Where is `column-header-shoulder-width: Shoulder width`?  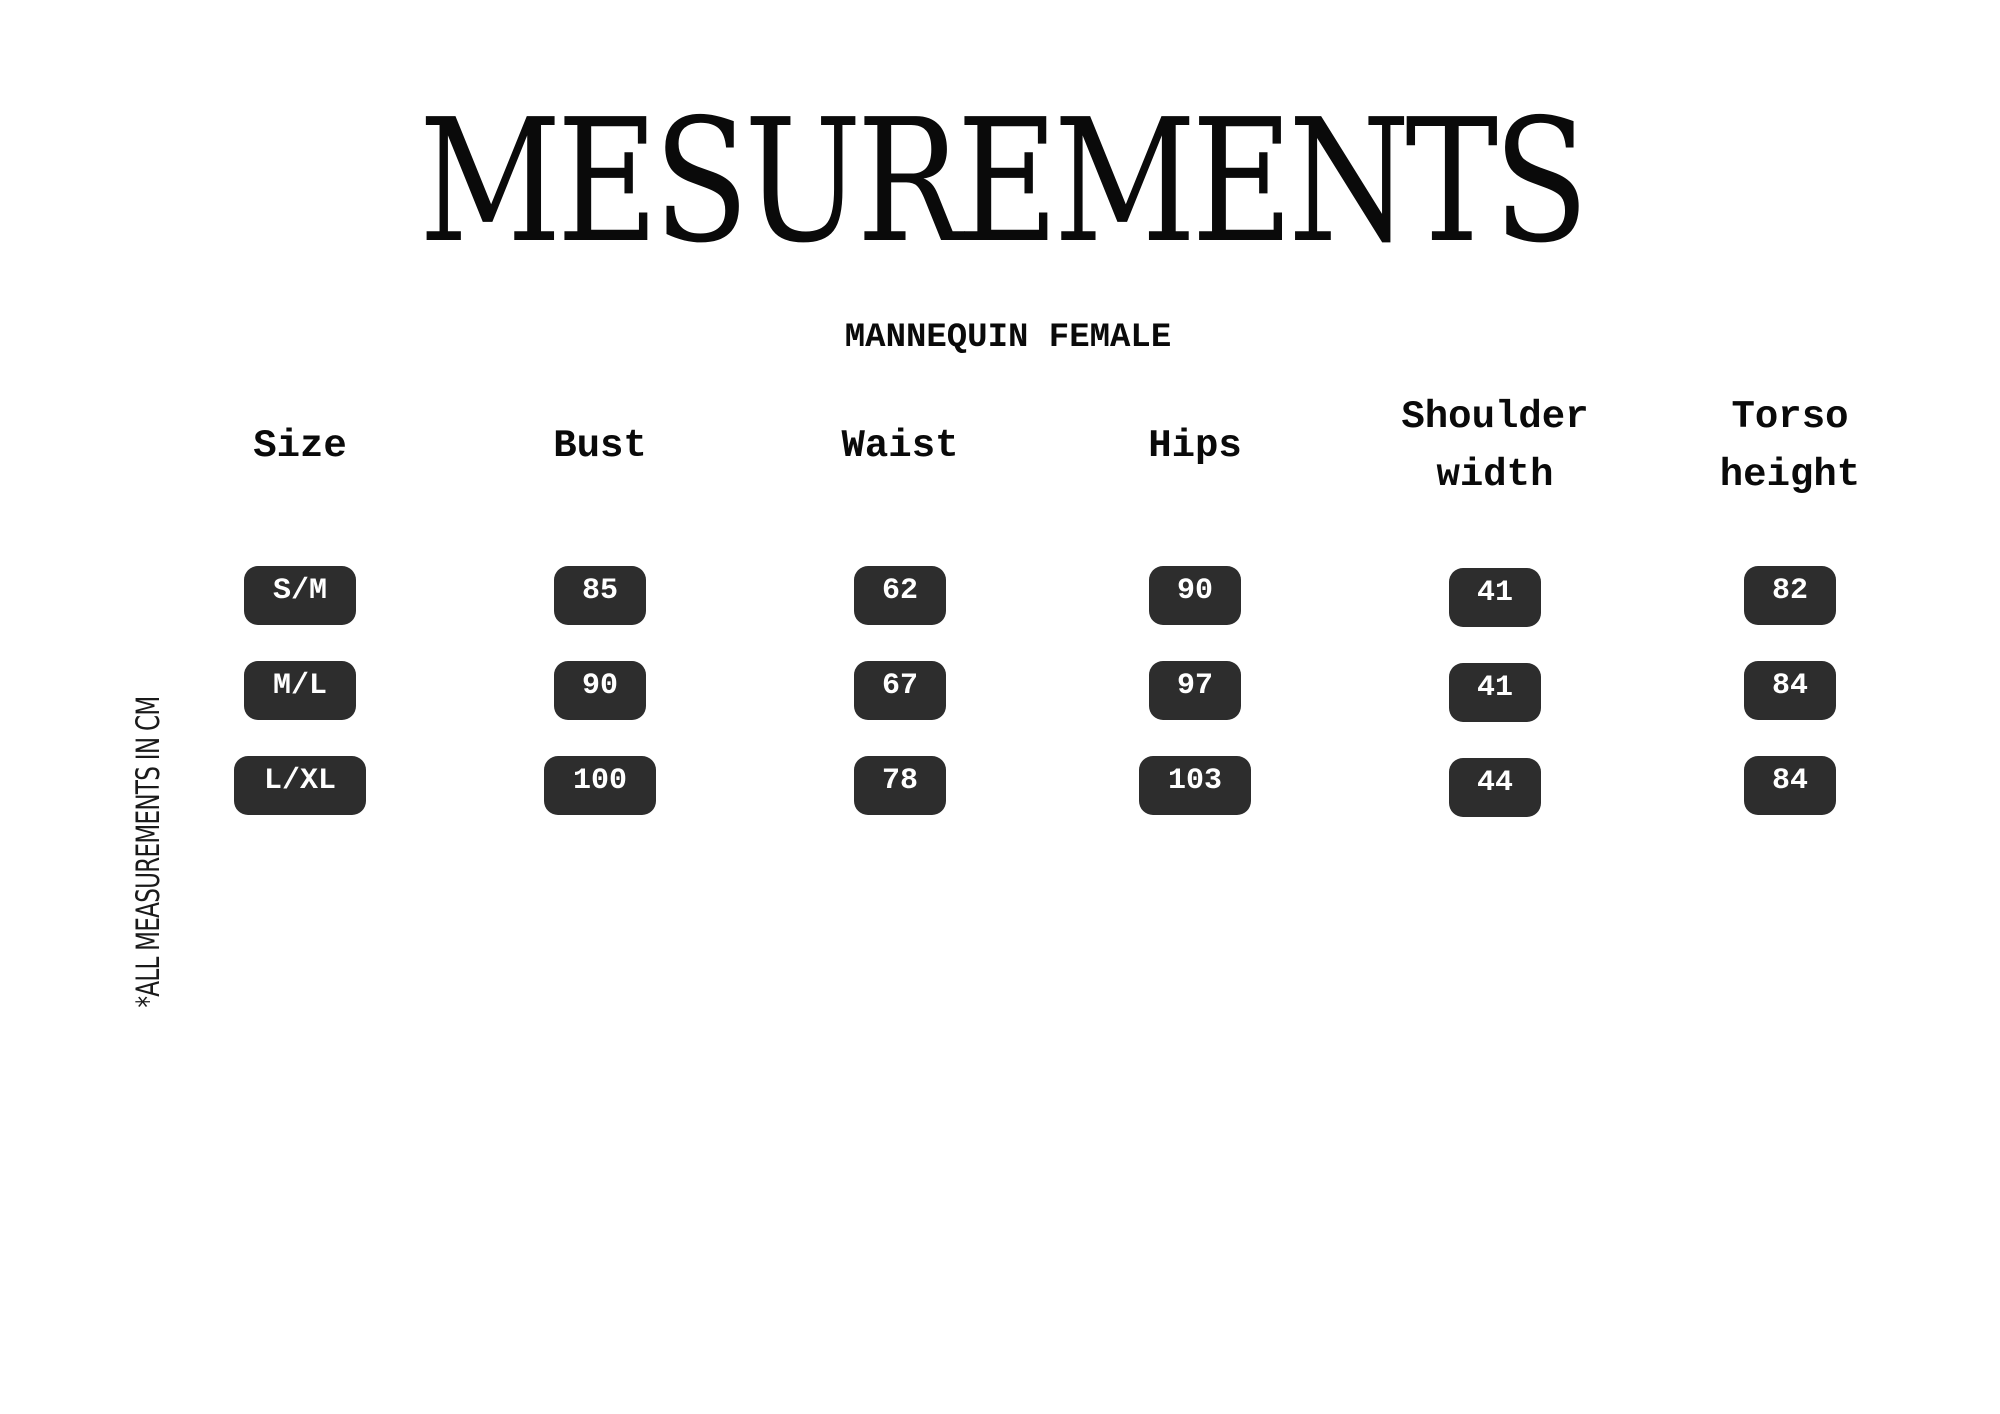
column-header-shoulder-width: Shoulder width is located at coordinates (1495, 445).